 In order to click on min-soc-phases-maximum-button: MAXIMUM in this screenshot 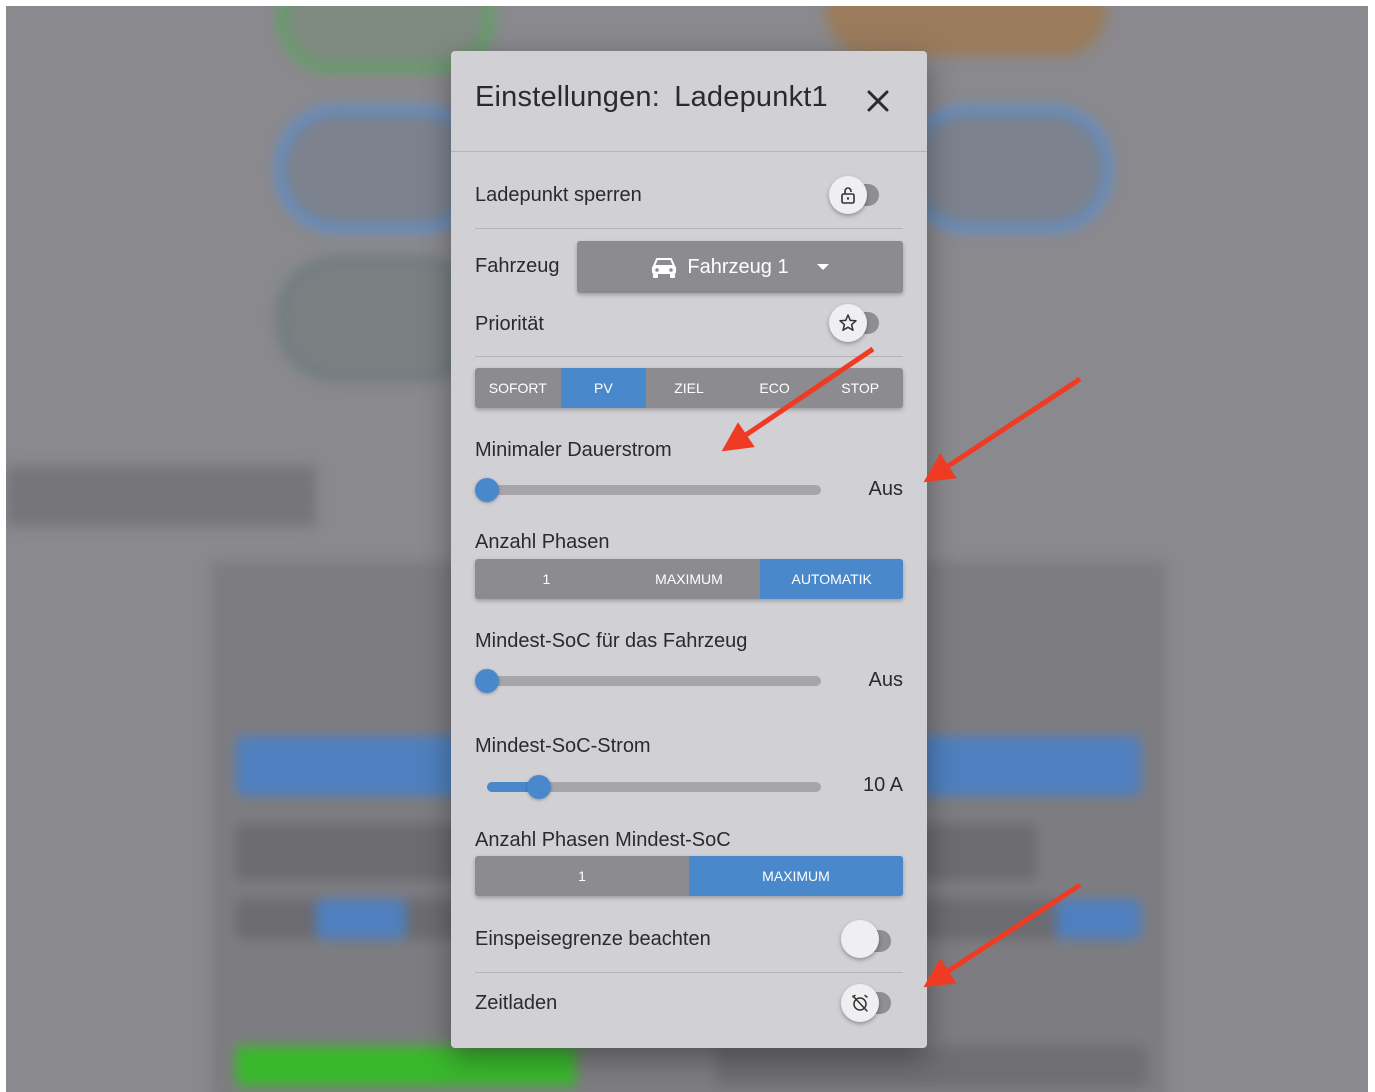, I will do `click(796, 876)`.